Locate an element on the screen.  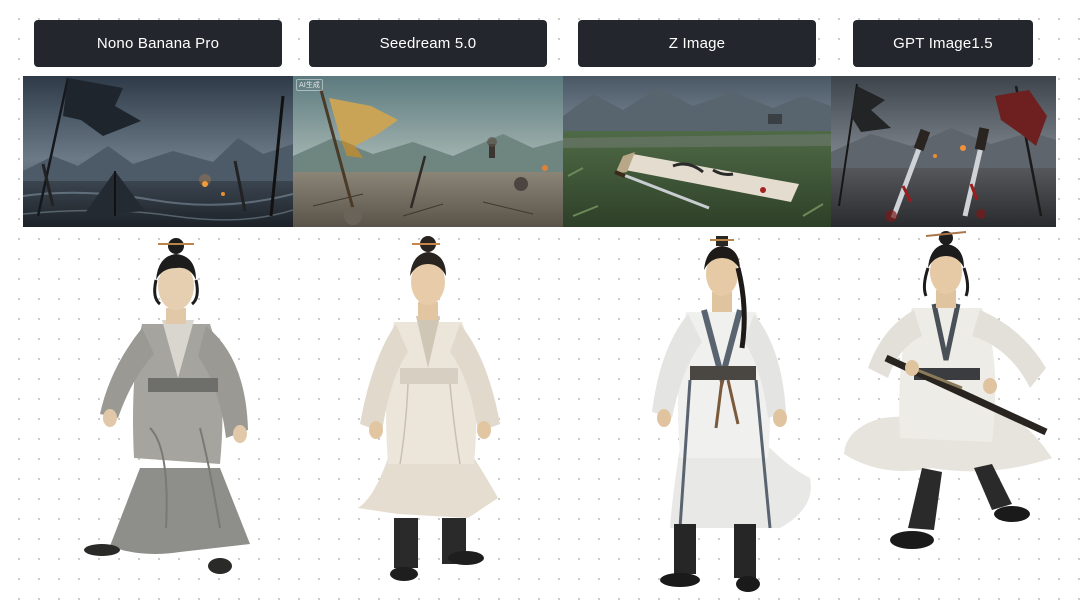
barren-field-scene-image: AI生成 is located at coordinates (428, 151).